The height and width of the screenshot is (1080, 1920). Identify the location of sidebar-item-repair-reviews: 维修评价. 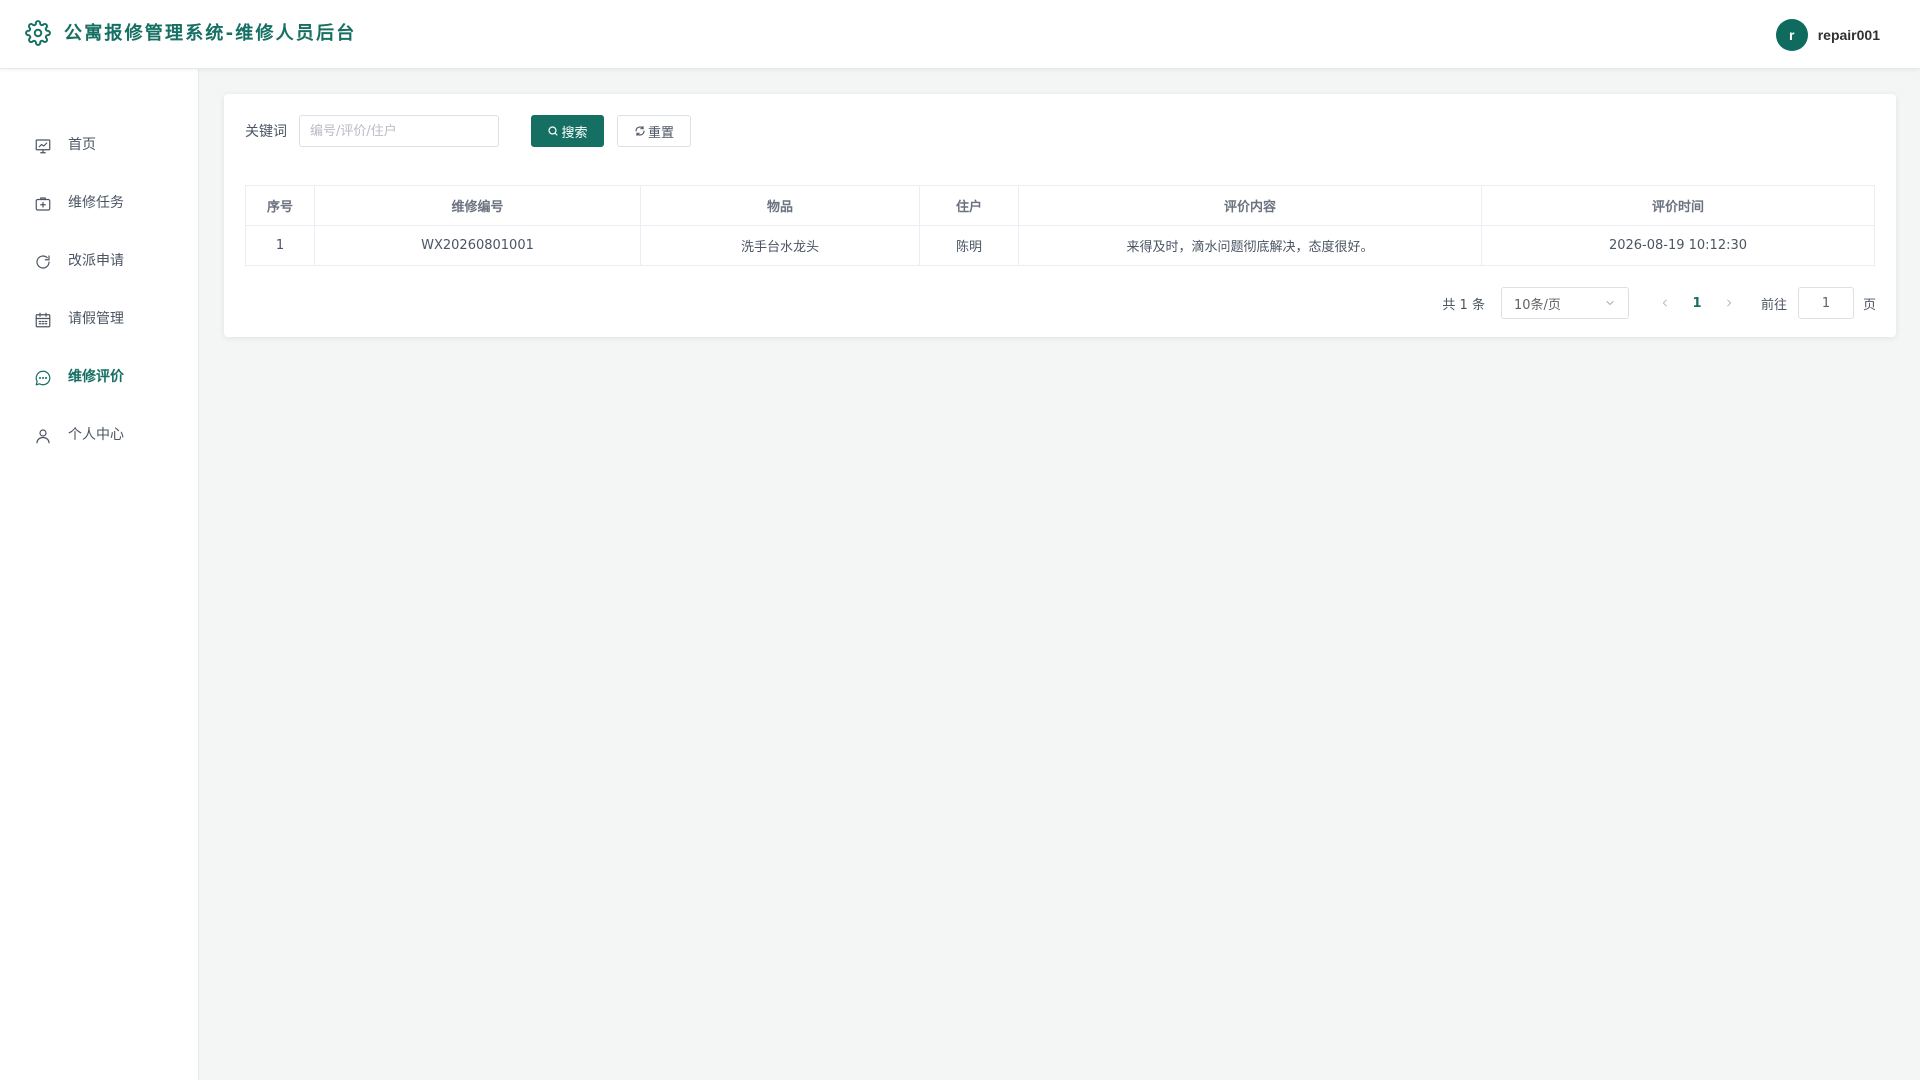
(99, 377).